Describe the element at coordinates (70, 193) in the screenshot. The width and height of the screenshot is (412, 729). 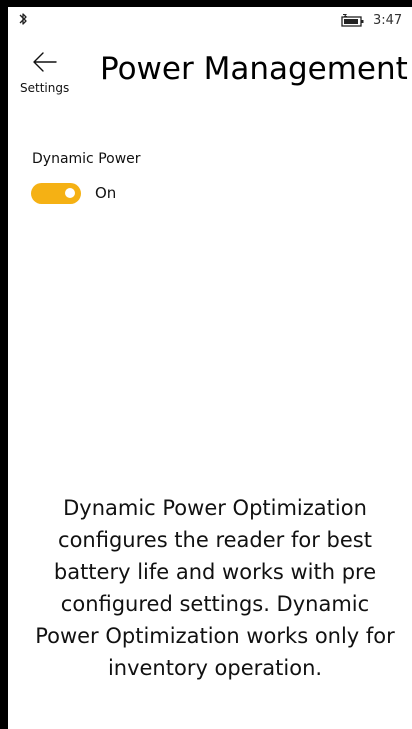
I see `toggle-knob` at that location.